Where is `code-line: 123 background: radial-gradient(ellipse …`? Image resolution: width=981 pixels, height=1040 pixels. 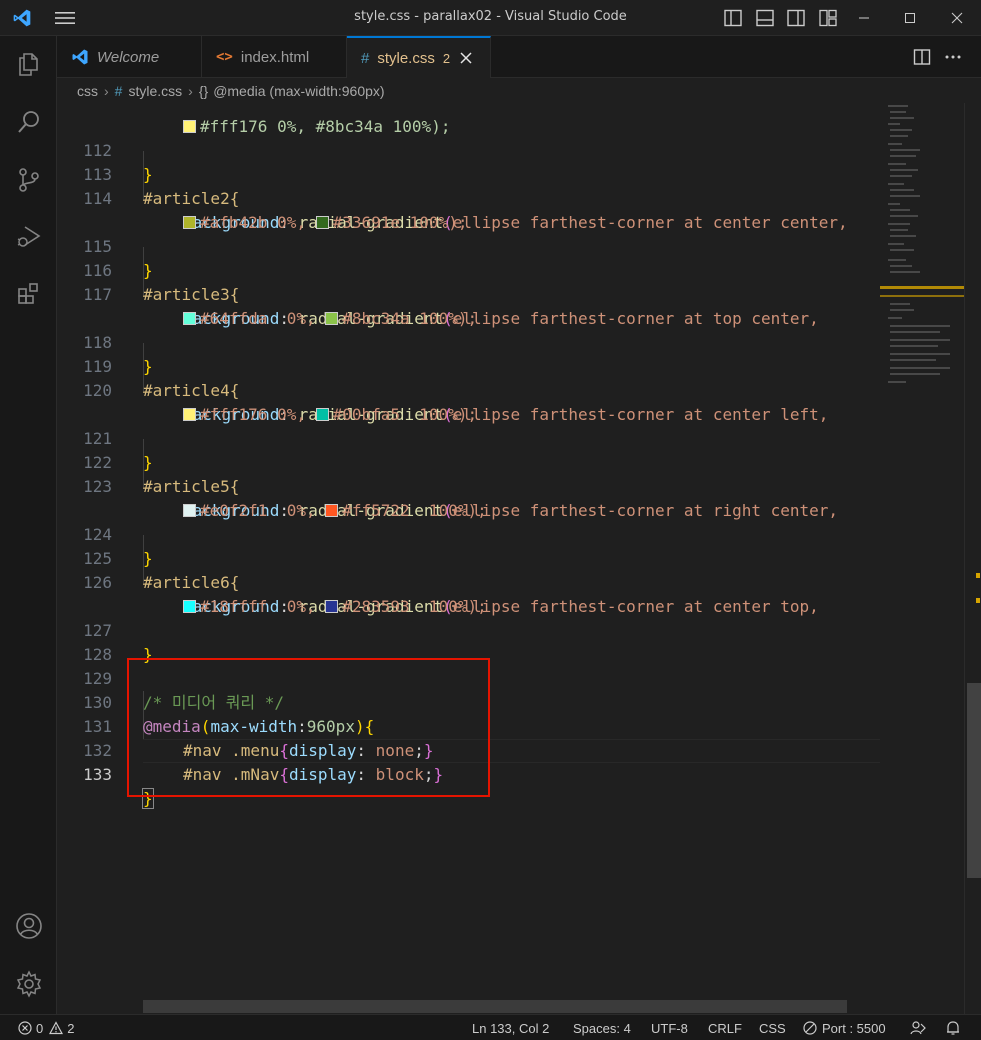
code-line: 123 background: radial-gradient(ellipse … is located at coordinates (461, 498).